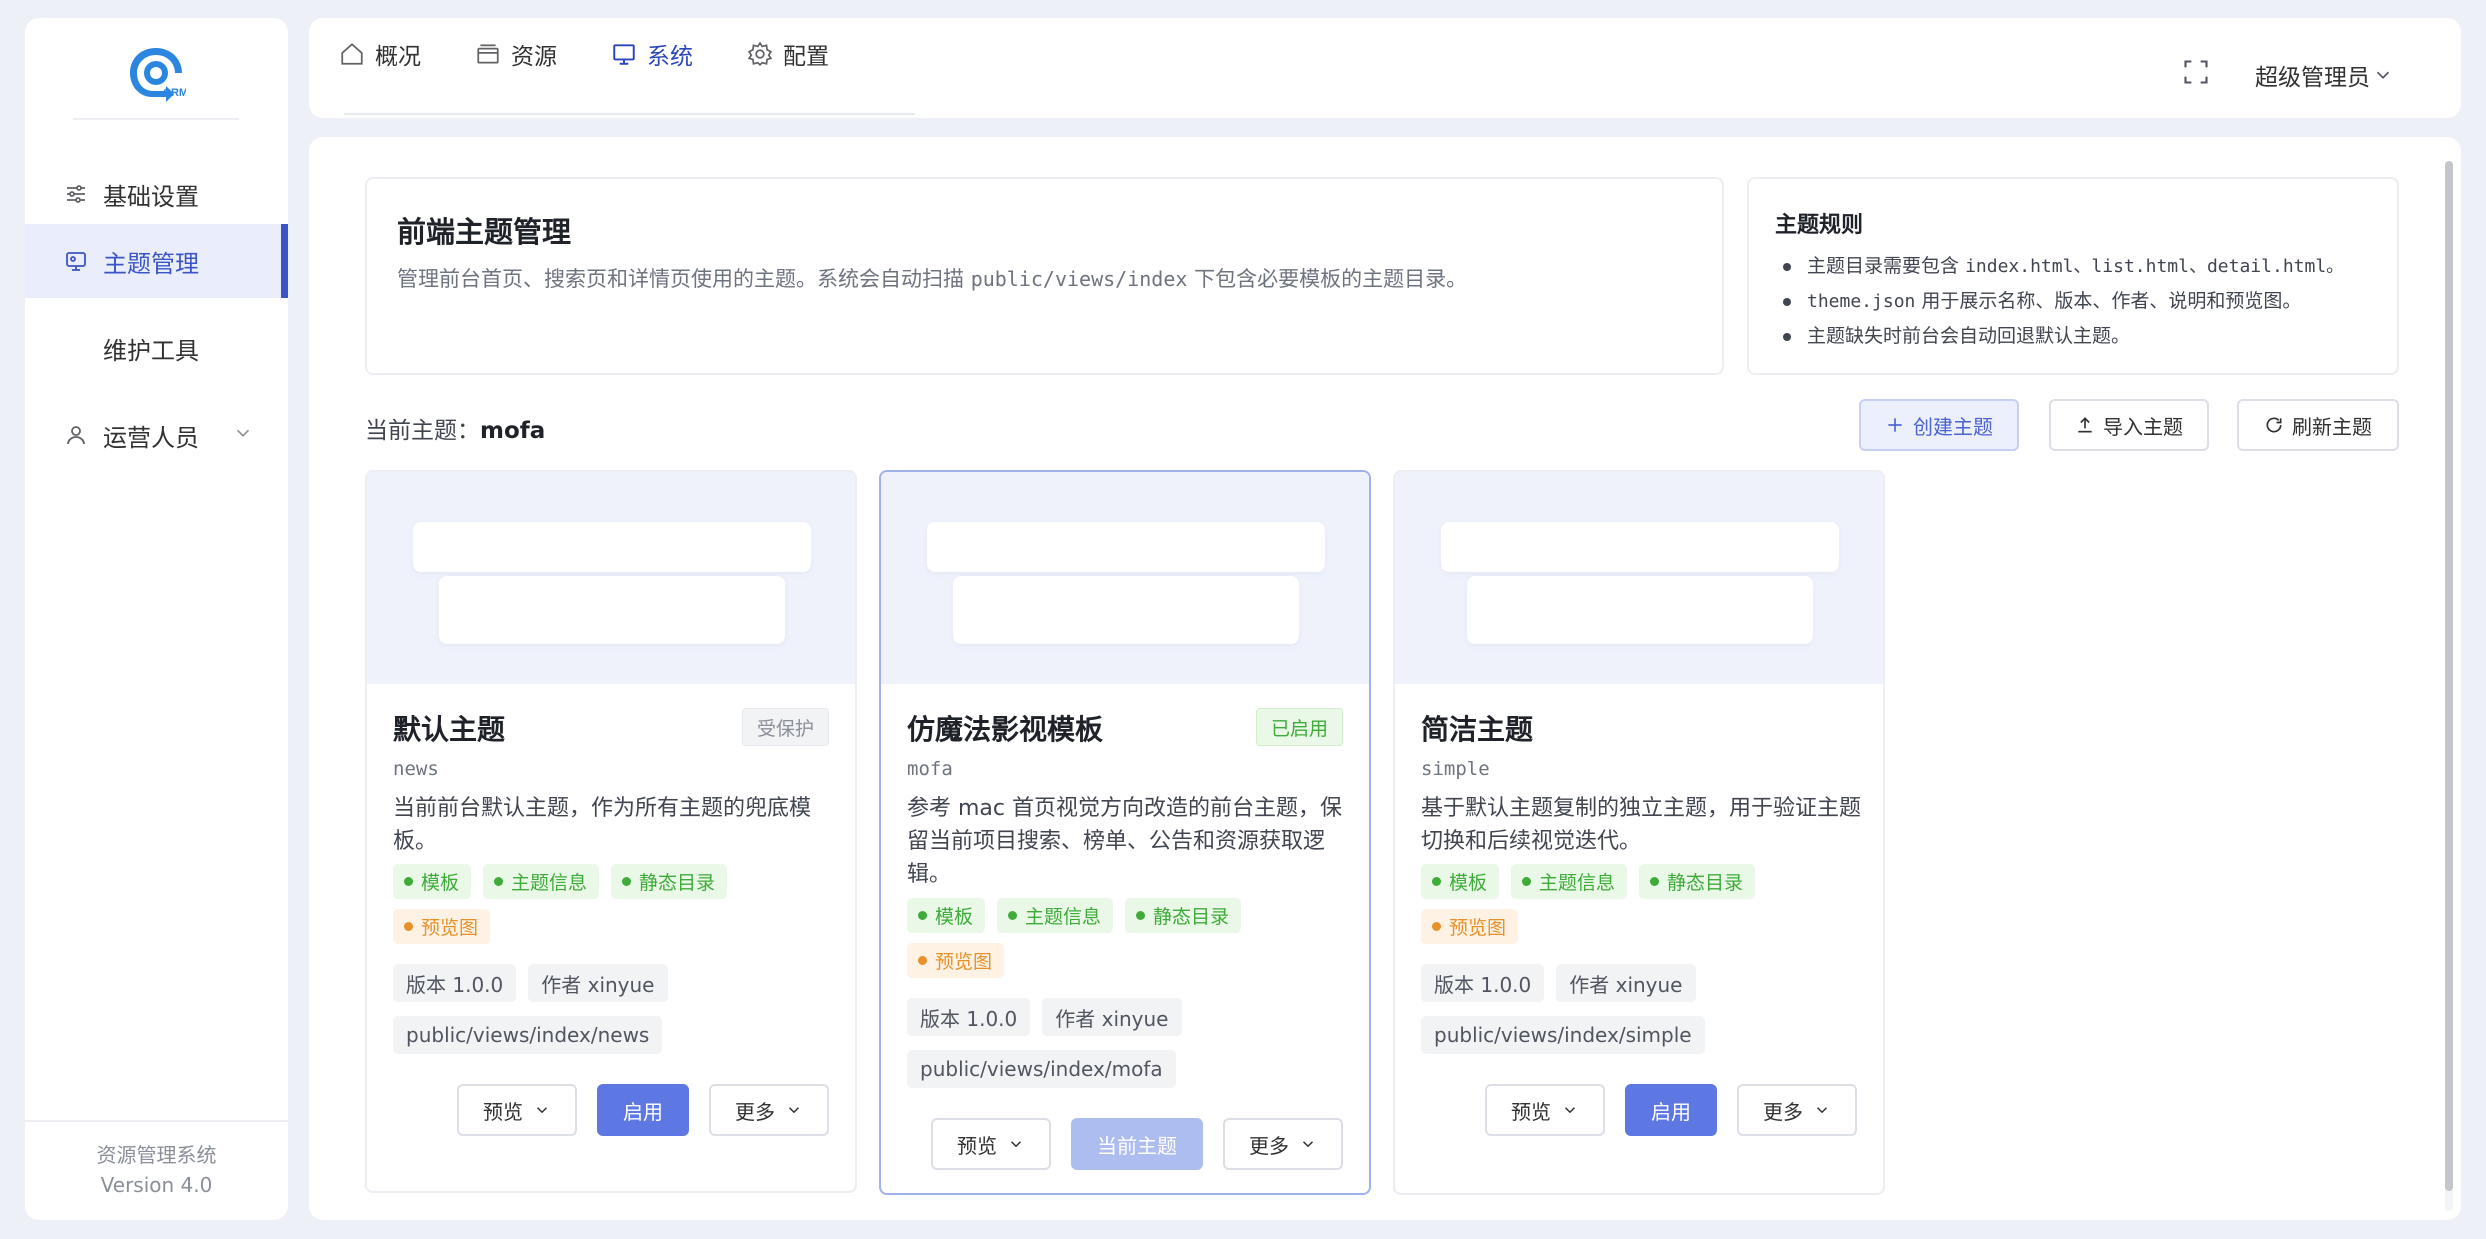  I want to click on tag-row: 模板 主题信息 静态目录 预览图, so click(1644, 909).